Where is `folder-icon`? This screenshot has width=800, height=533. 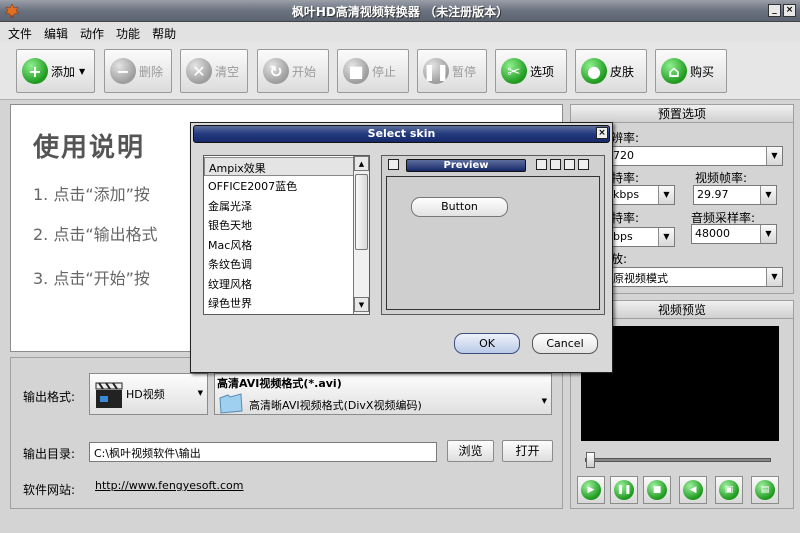 folder-icon is located at coordinates (231, 403).